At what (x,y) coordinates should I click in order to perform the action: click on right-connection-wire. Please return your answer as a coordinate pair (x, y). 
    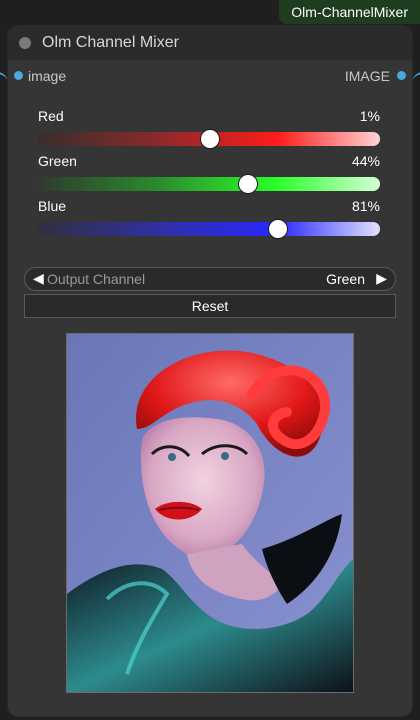
    Looking at the image, I should click on (416, 103).